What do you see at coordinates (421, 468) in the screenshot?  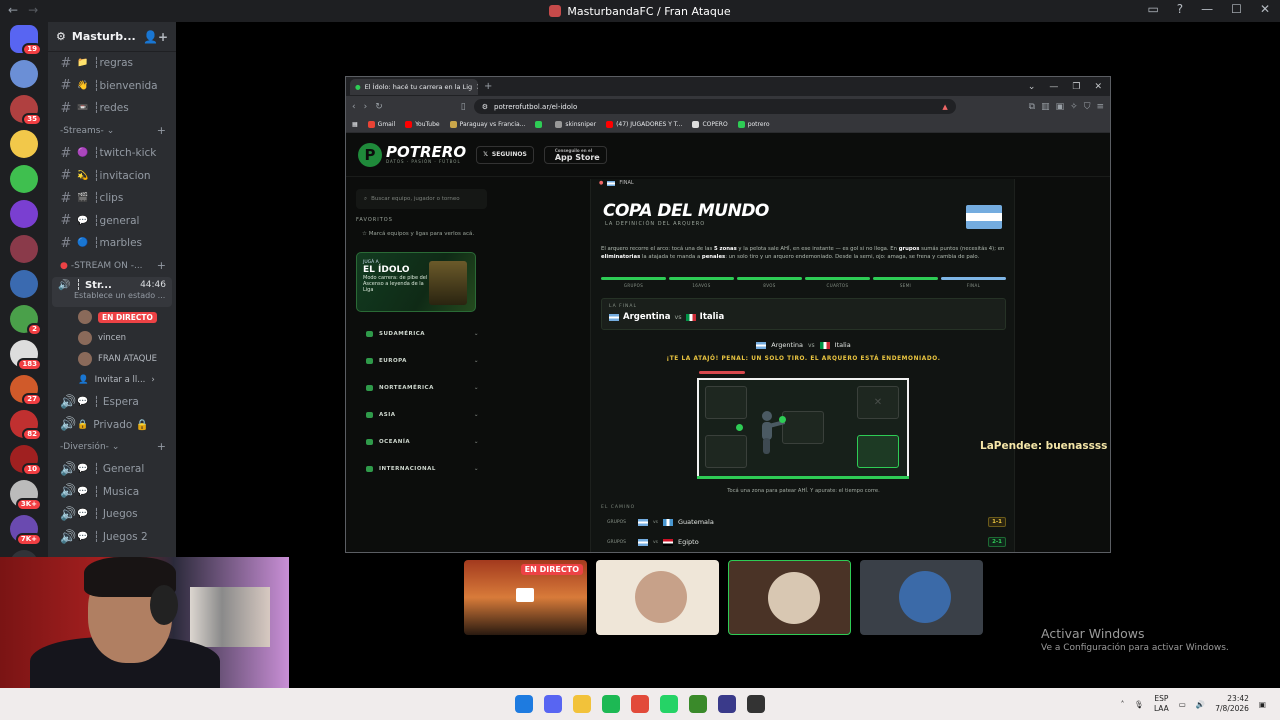 I see `region-item: INTERNACIONAL ⌄` at bounding box center [421, 468].